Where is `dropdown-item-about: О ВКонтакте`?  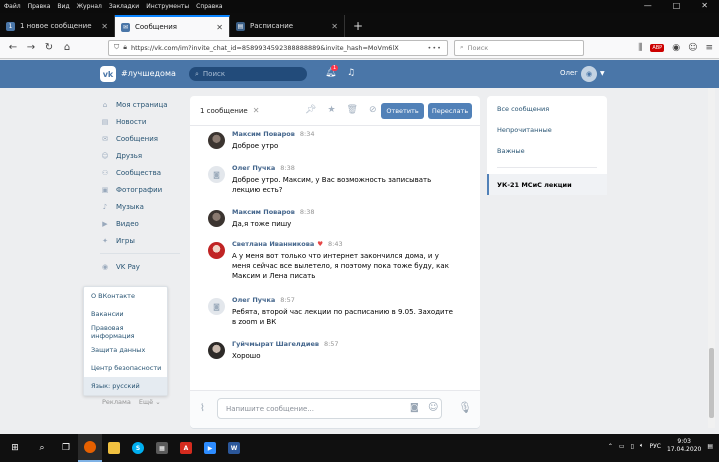 dropdown-item-about: О ВКонтакте is located at coordinates (125, 296).